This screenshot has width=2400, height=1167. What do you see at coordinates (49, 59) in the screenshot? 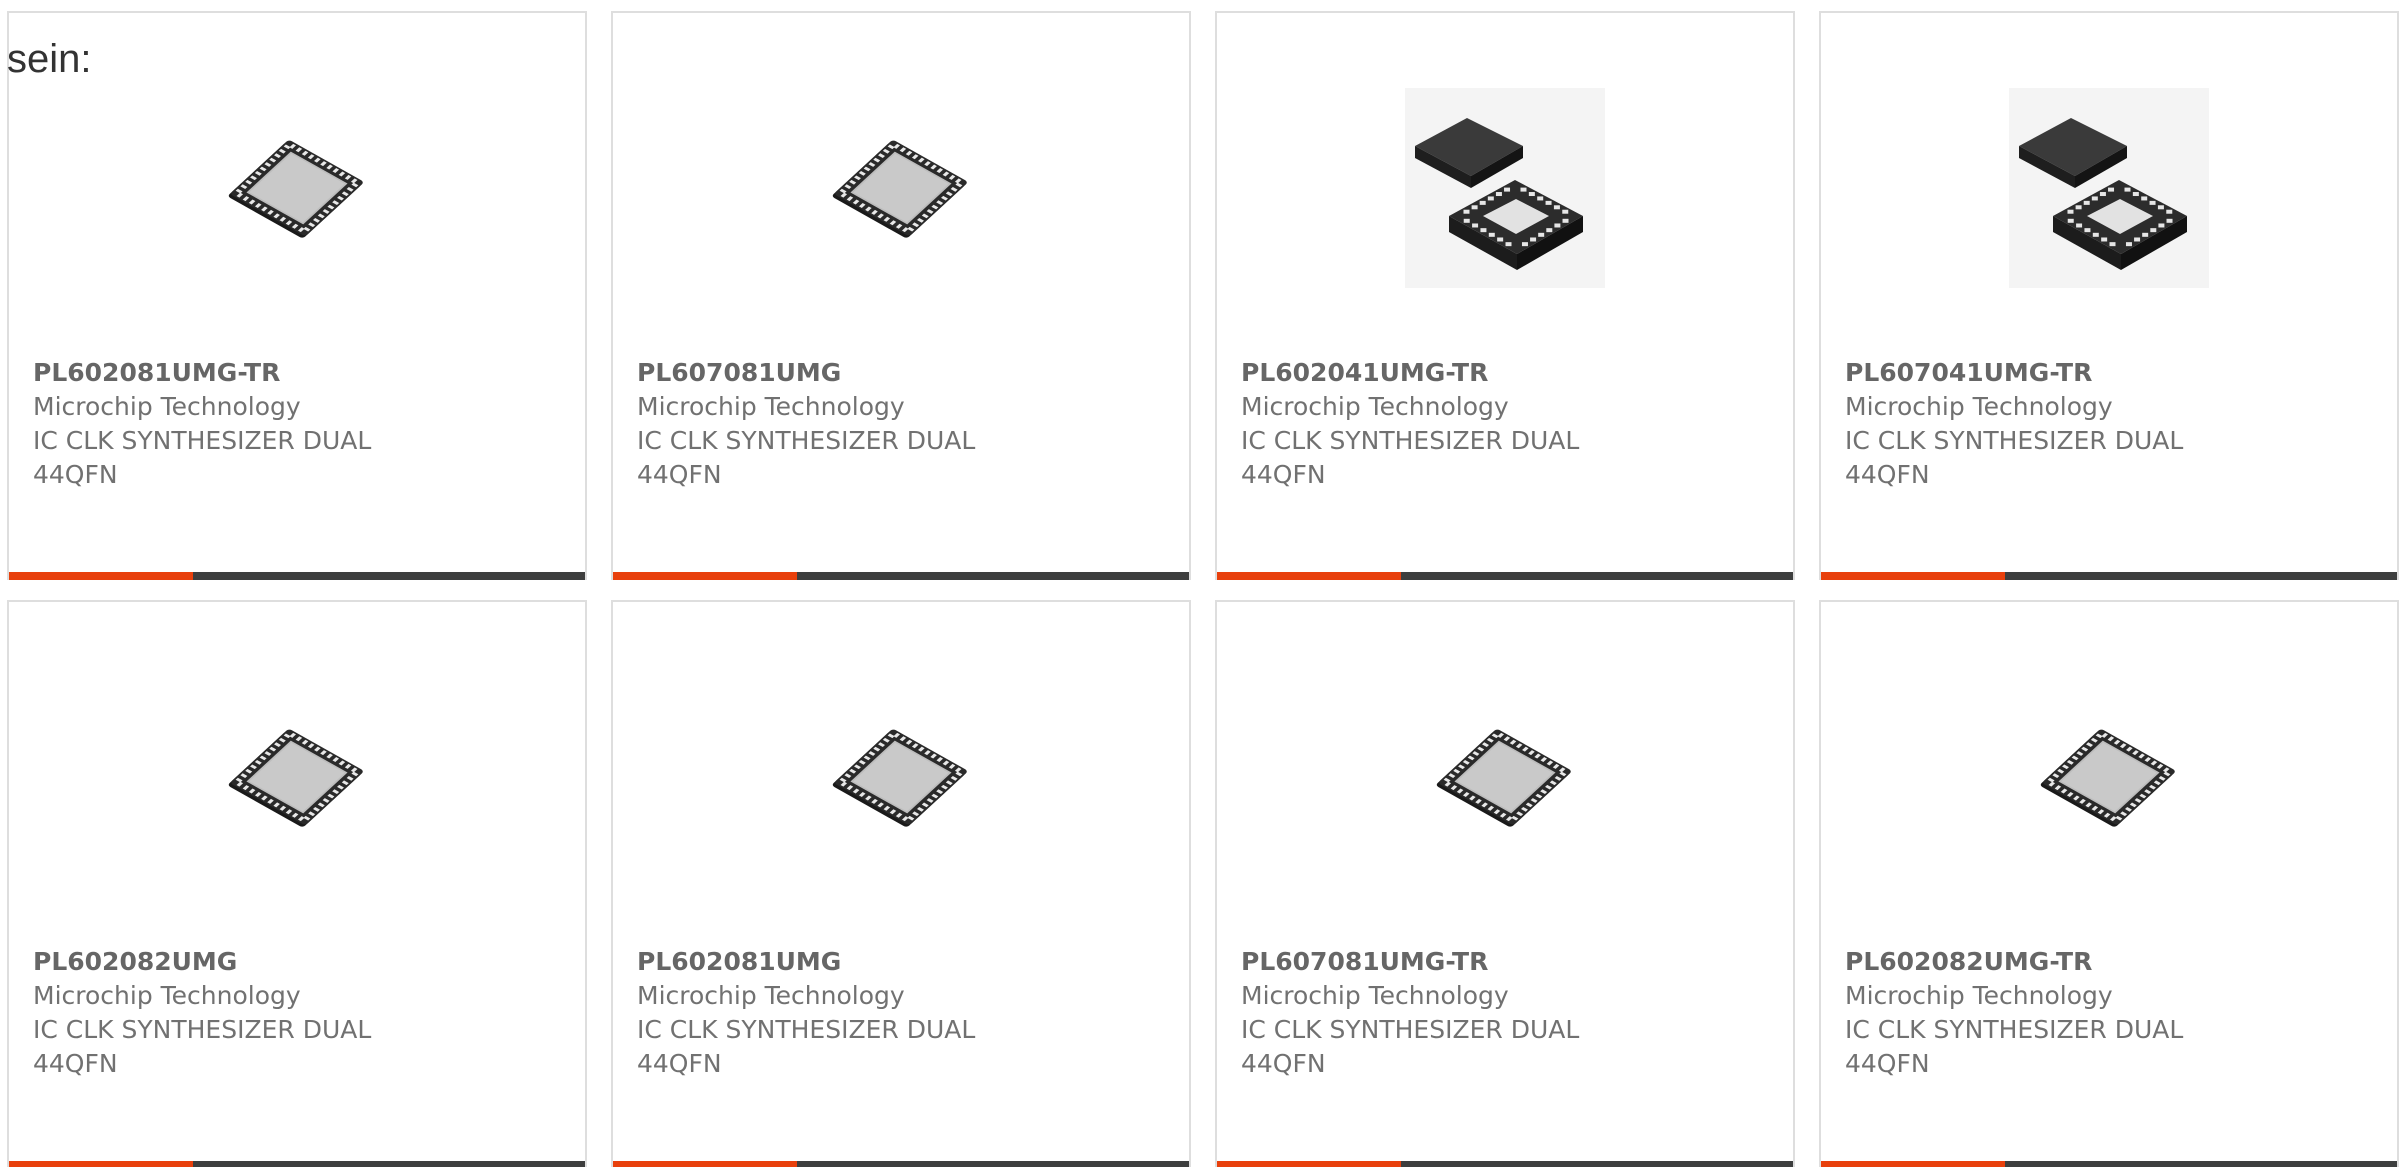
I see `intro-text: sein:` at bounding box center [49, 59].